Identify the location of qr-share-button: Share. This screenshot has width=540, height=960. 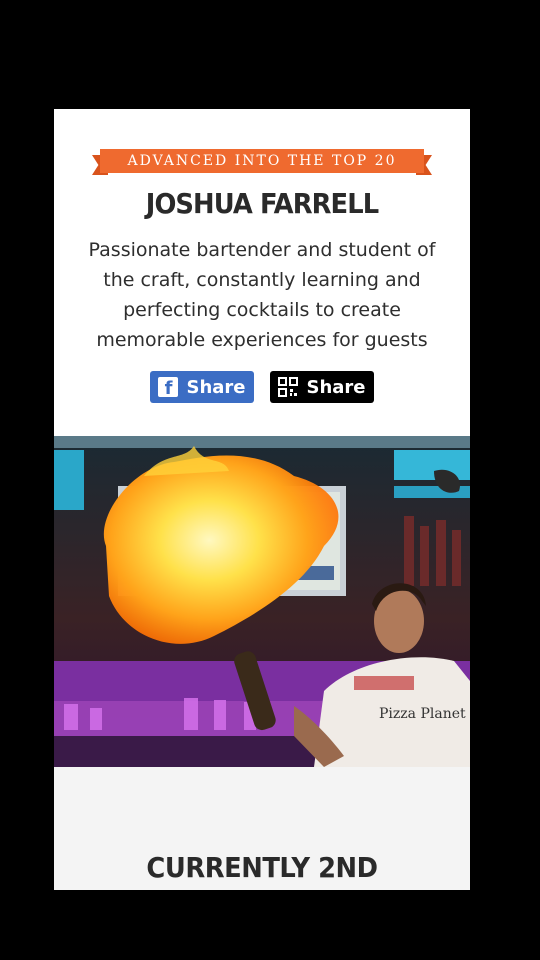
(322, 387).